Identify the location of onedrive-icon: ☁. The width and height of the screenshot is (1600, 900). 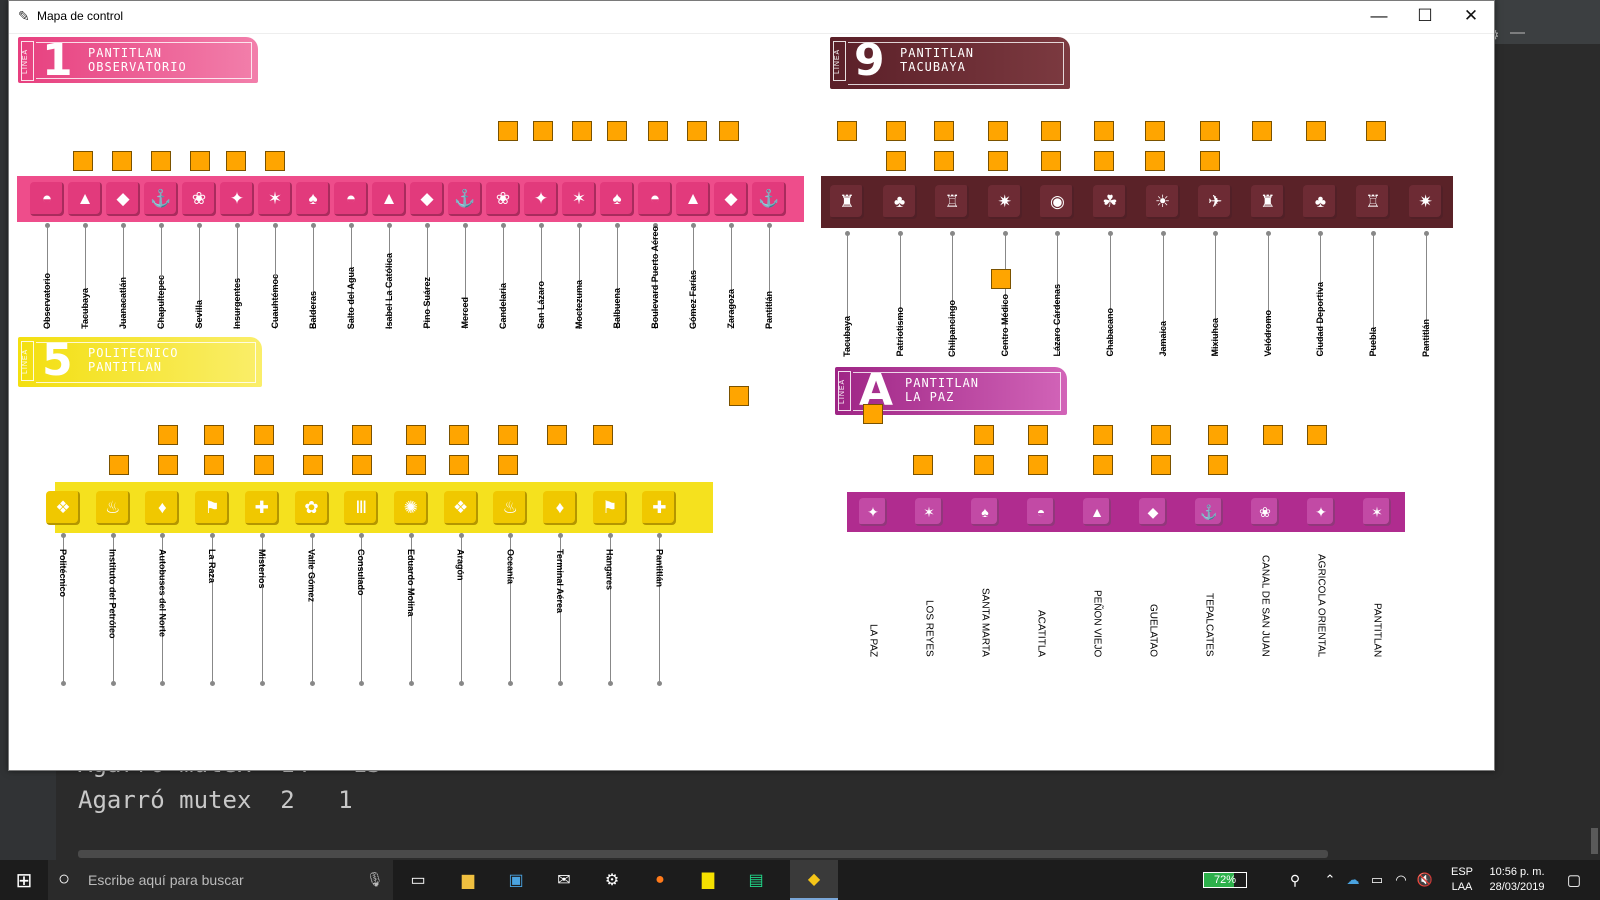
(1353, 880).